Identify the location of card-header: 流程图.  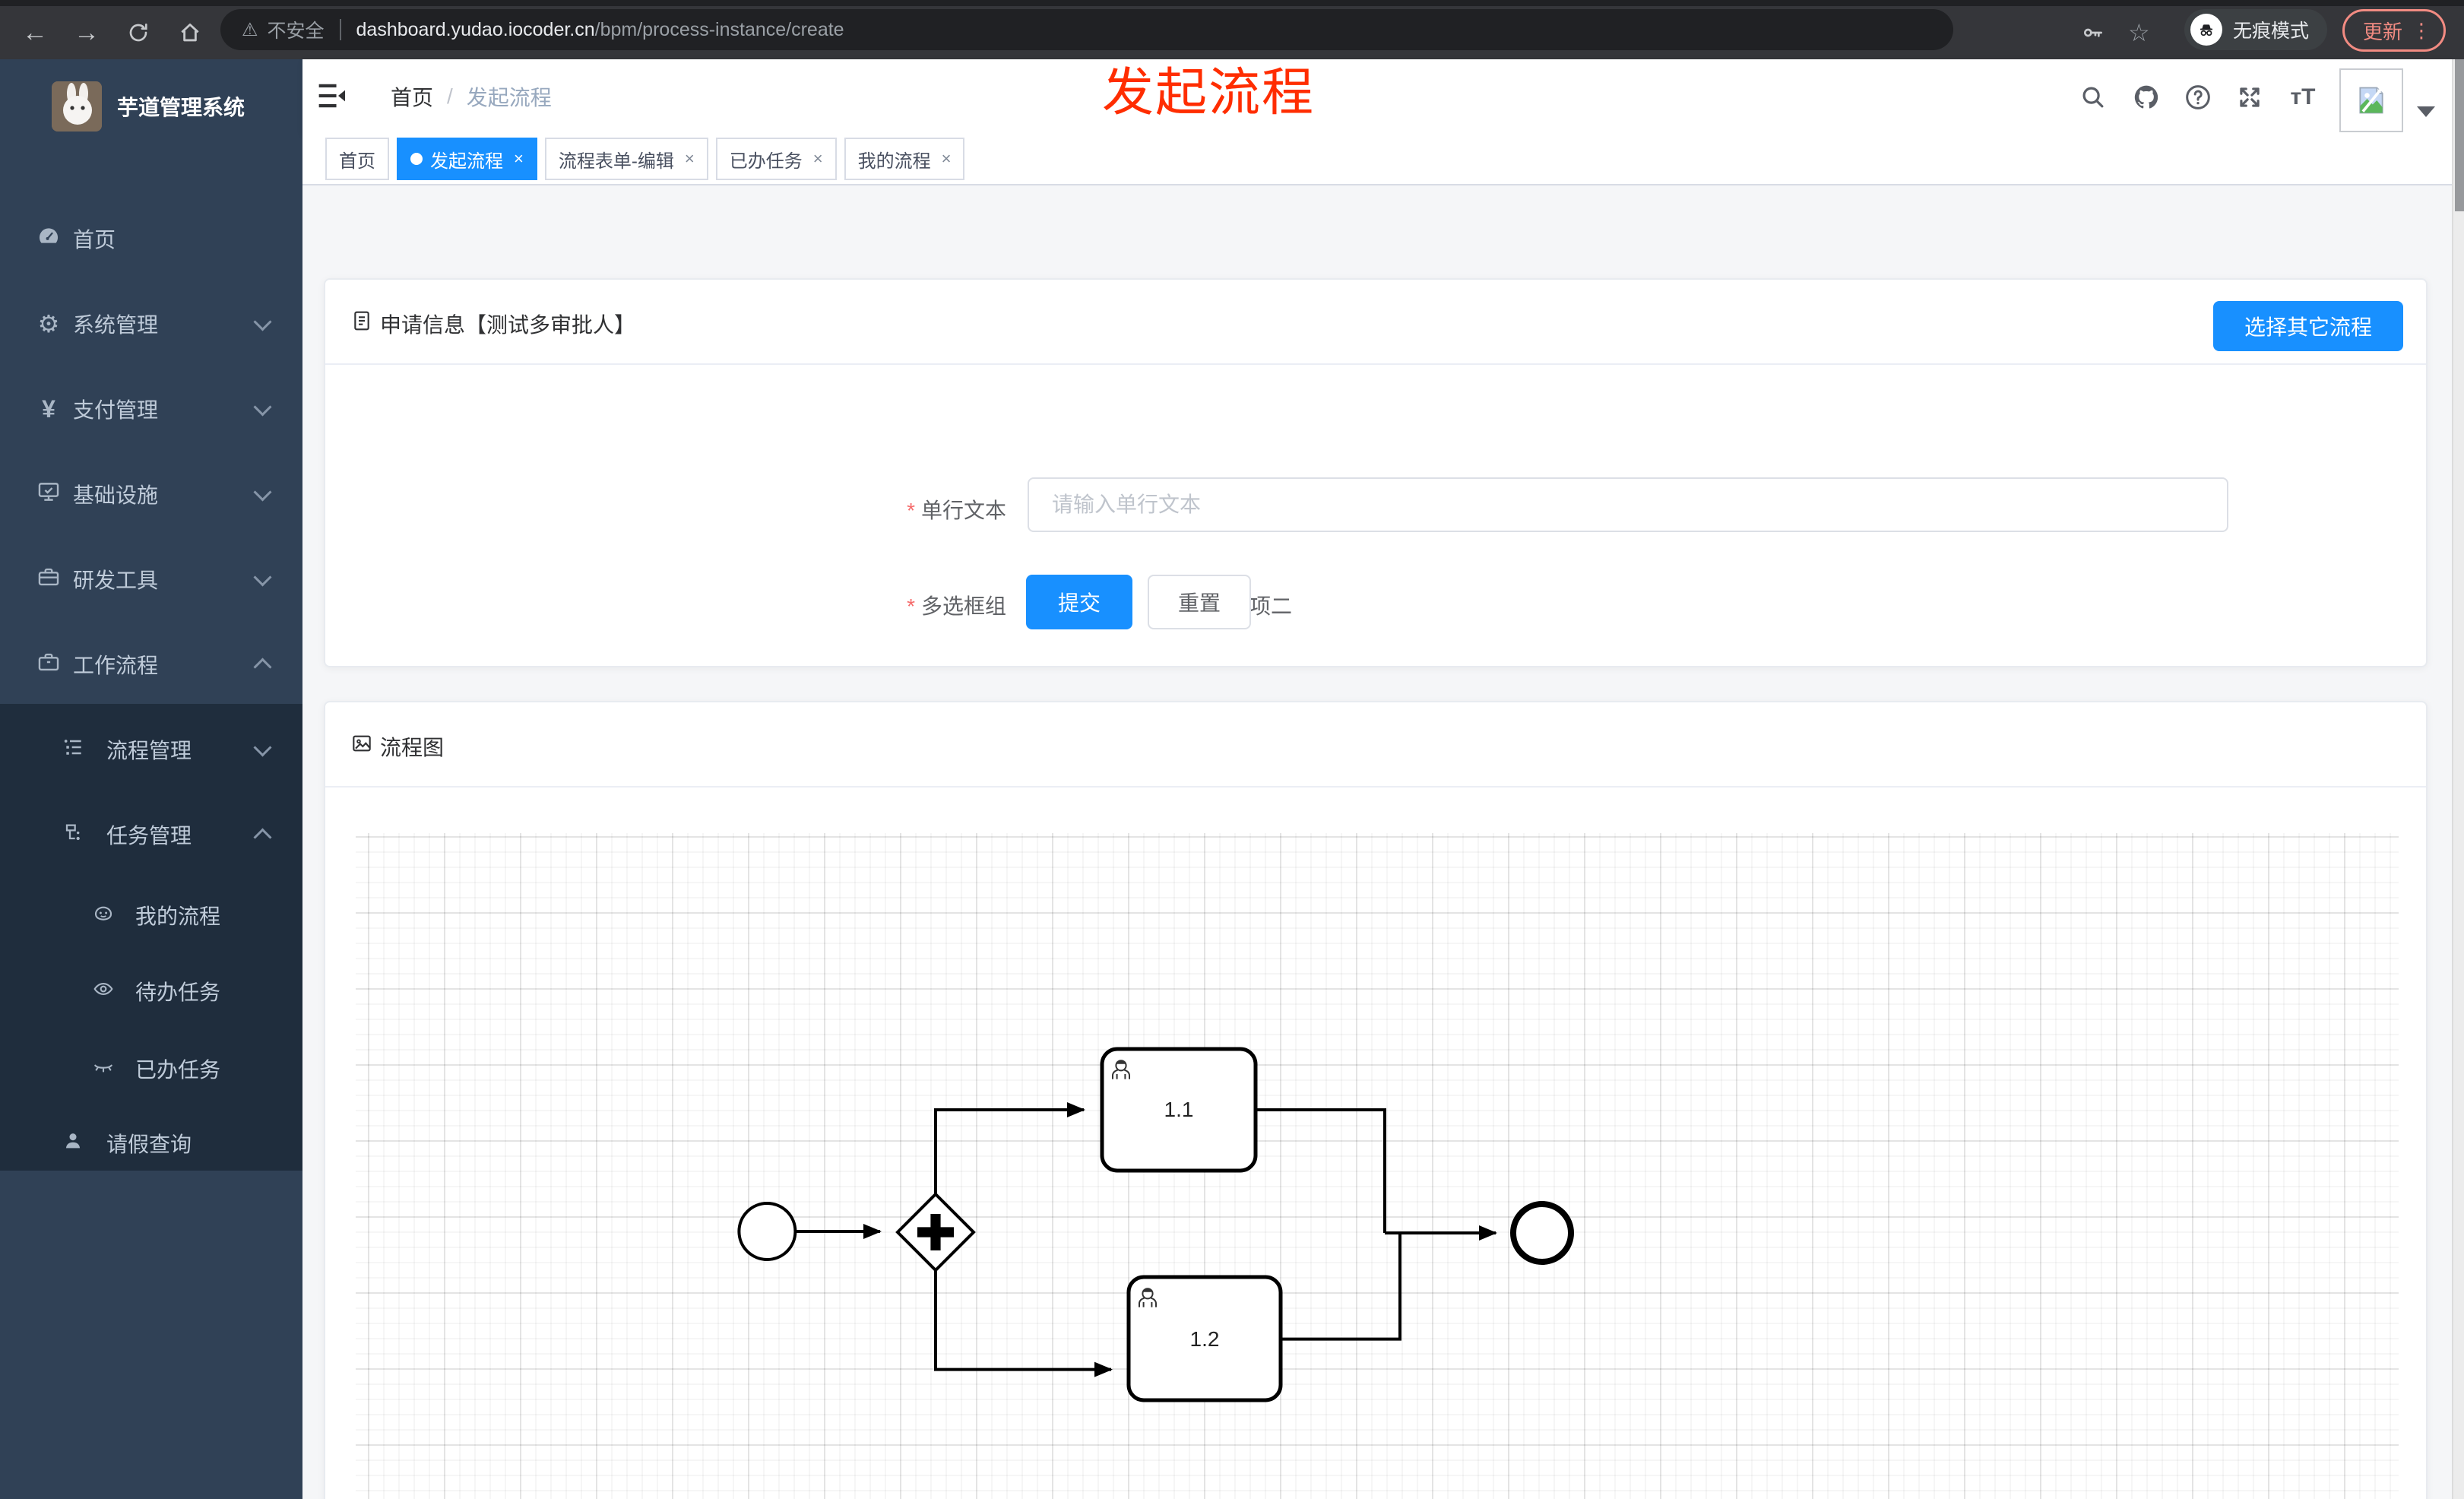
(1375, 745).